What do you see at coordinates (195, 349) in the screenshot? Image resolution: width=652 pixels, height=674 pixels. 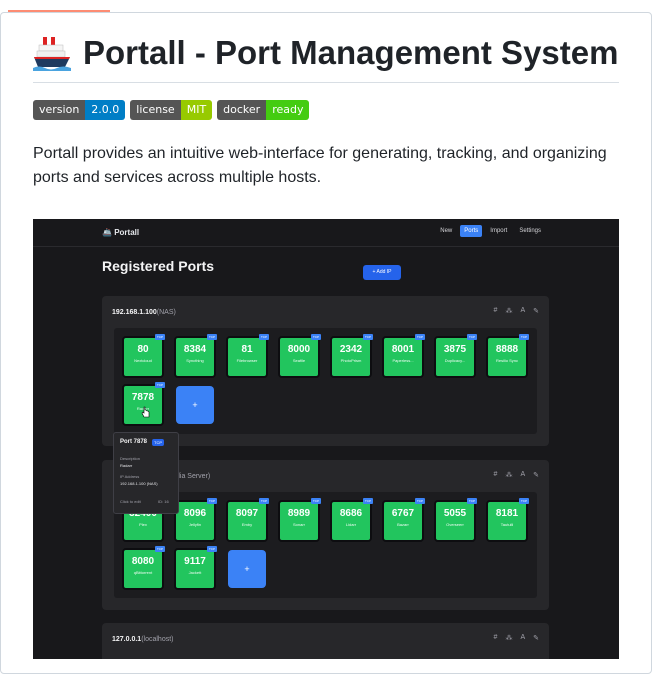 I see `port-number: 8384` at bounding box center [195, 349].